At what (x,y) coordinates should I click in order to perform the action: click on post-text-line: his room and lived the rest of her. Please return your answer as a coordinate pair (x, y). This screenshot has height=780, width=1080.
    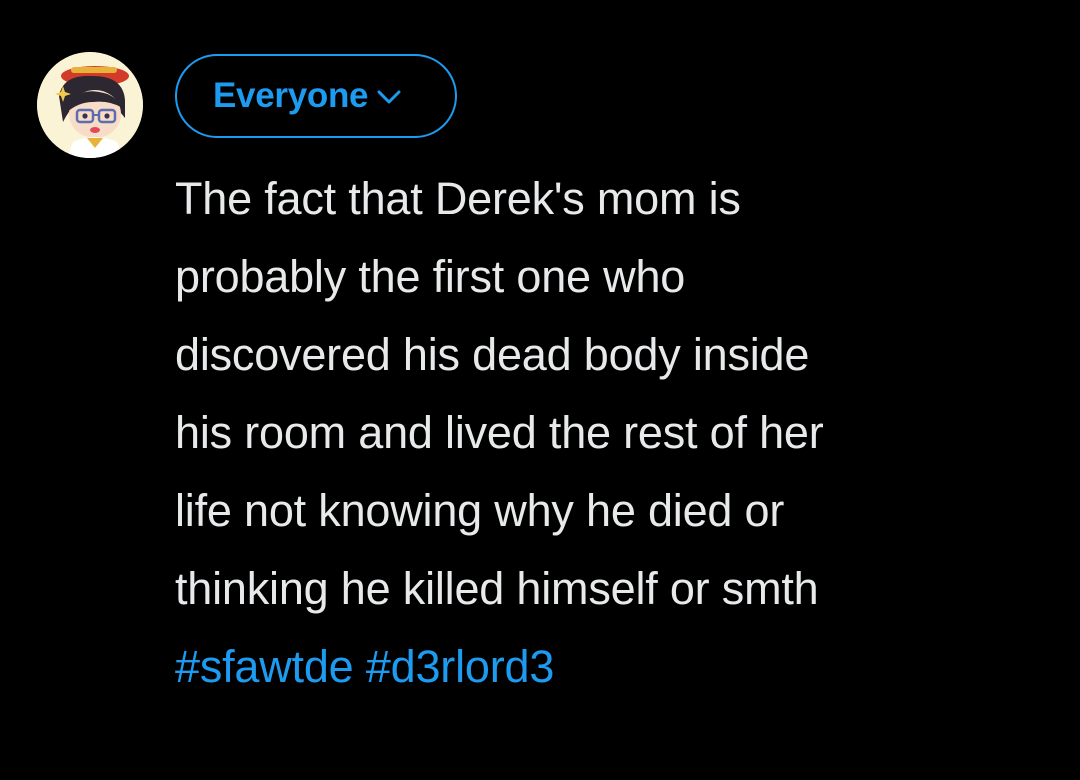
    Looking at the image, I should click on (499, 432).